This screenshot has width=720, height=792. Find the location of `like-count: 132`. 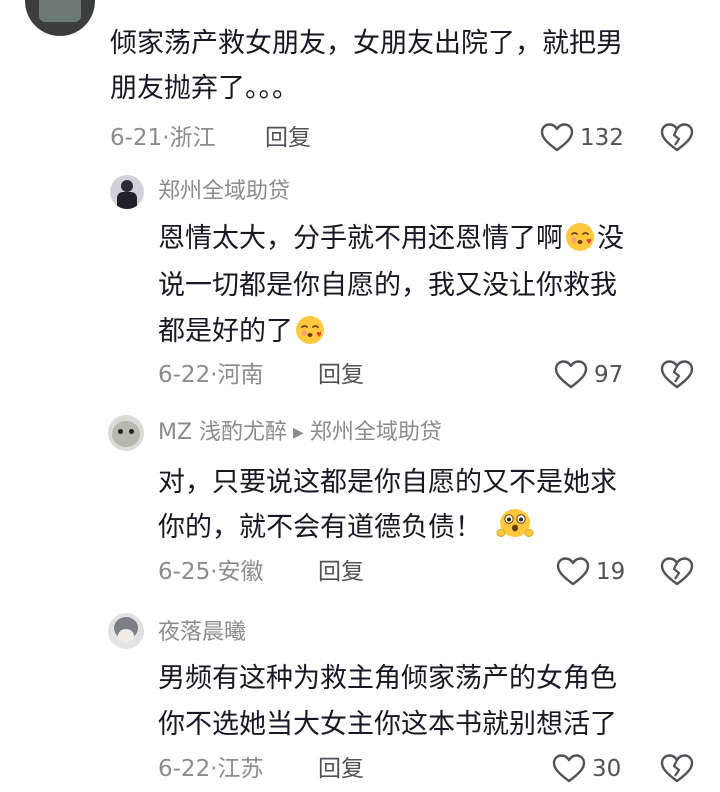

like-count: 132 is located at coordinates (602, 138).